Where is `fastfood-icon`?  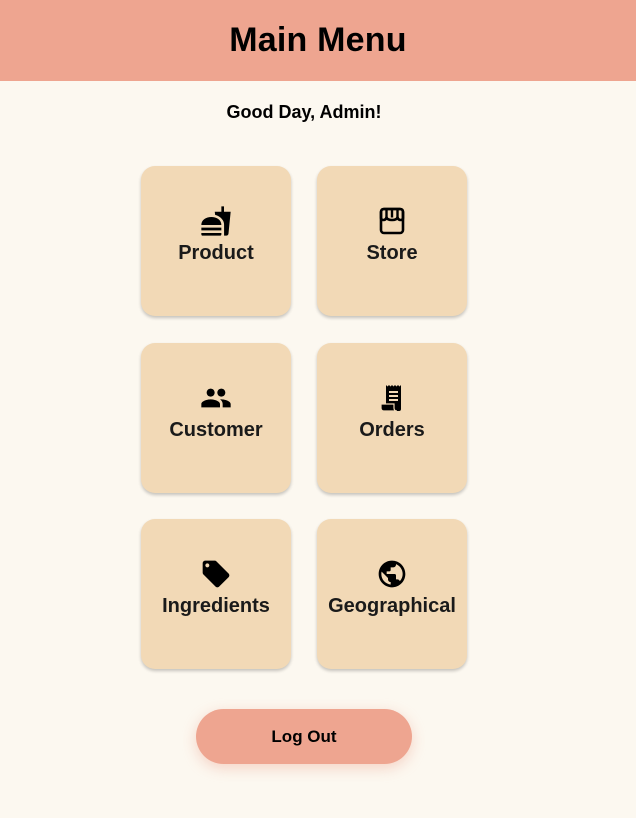 fastfood-icon is located at coordinates (216, 221).